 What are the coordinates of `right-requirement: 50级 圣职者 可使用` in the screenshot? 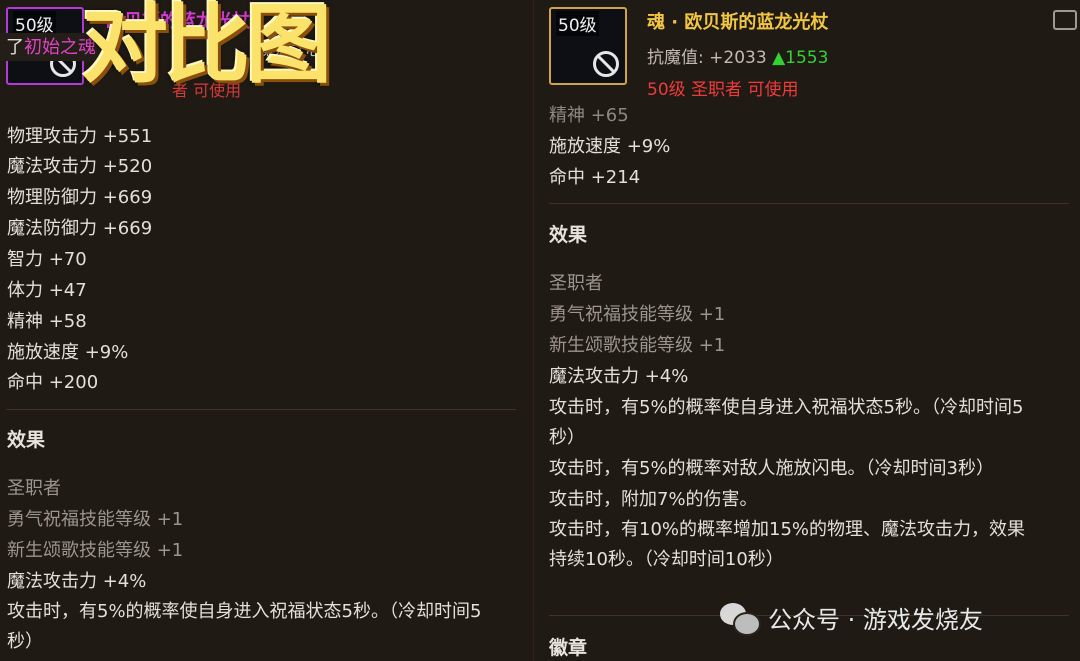 It's located at (723, 90).